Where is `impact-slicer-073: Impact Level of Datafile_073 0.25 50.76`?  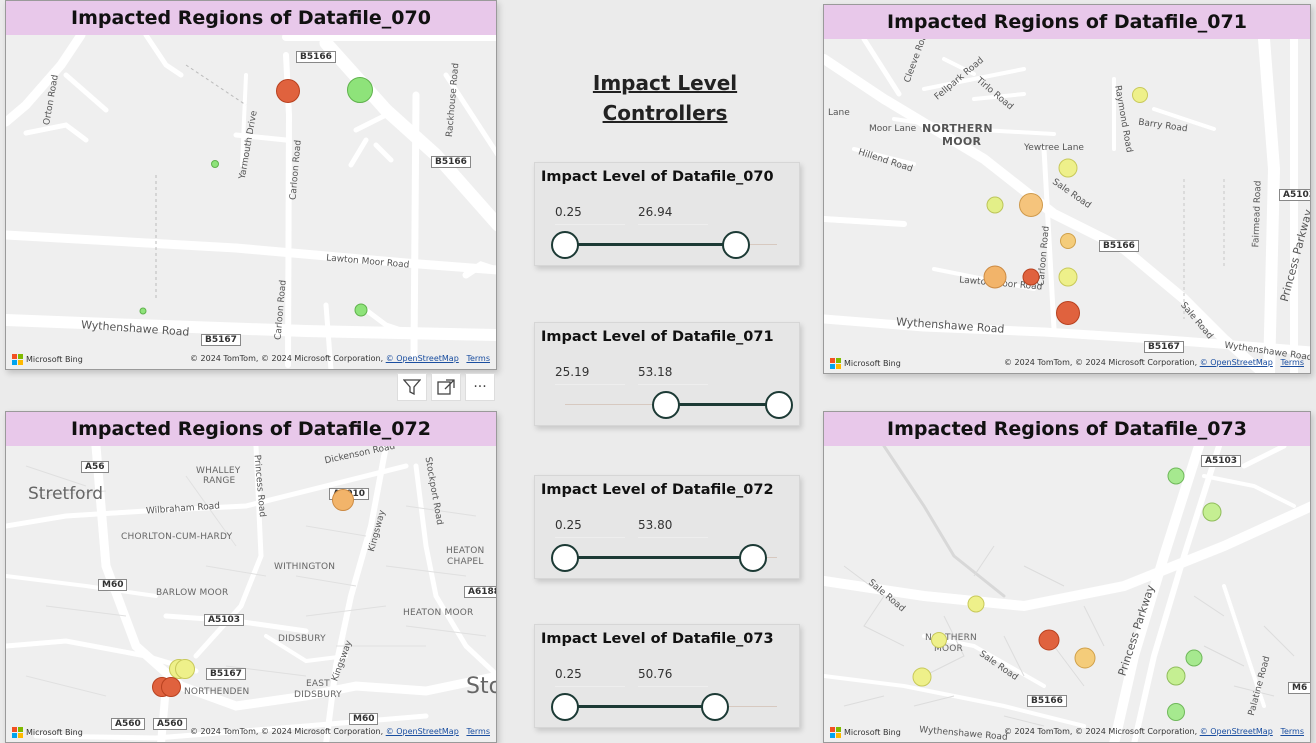 impact-slicer-073: Impact Level of Datafile_073 0.25 50.76 is located at coordinates (667, 676).